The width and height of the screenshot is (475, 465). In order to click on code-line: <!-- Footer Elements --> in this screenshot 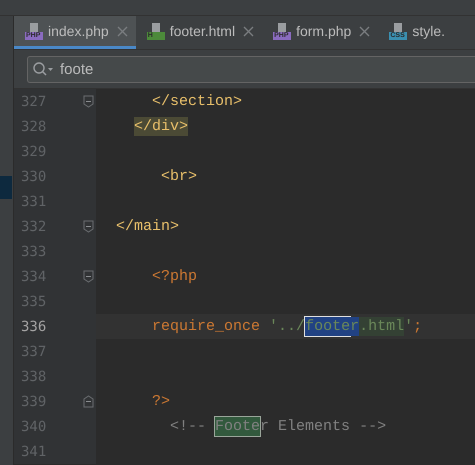, I will do `click(278, 427)`.